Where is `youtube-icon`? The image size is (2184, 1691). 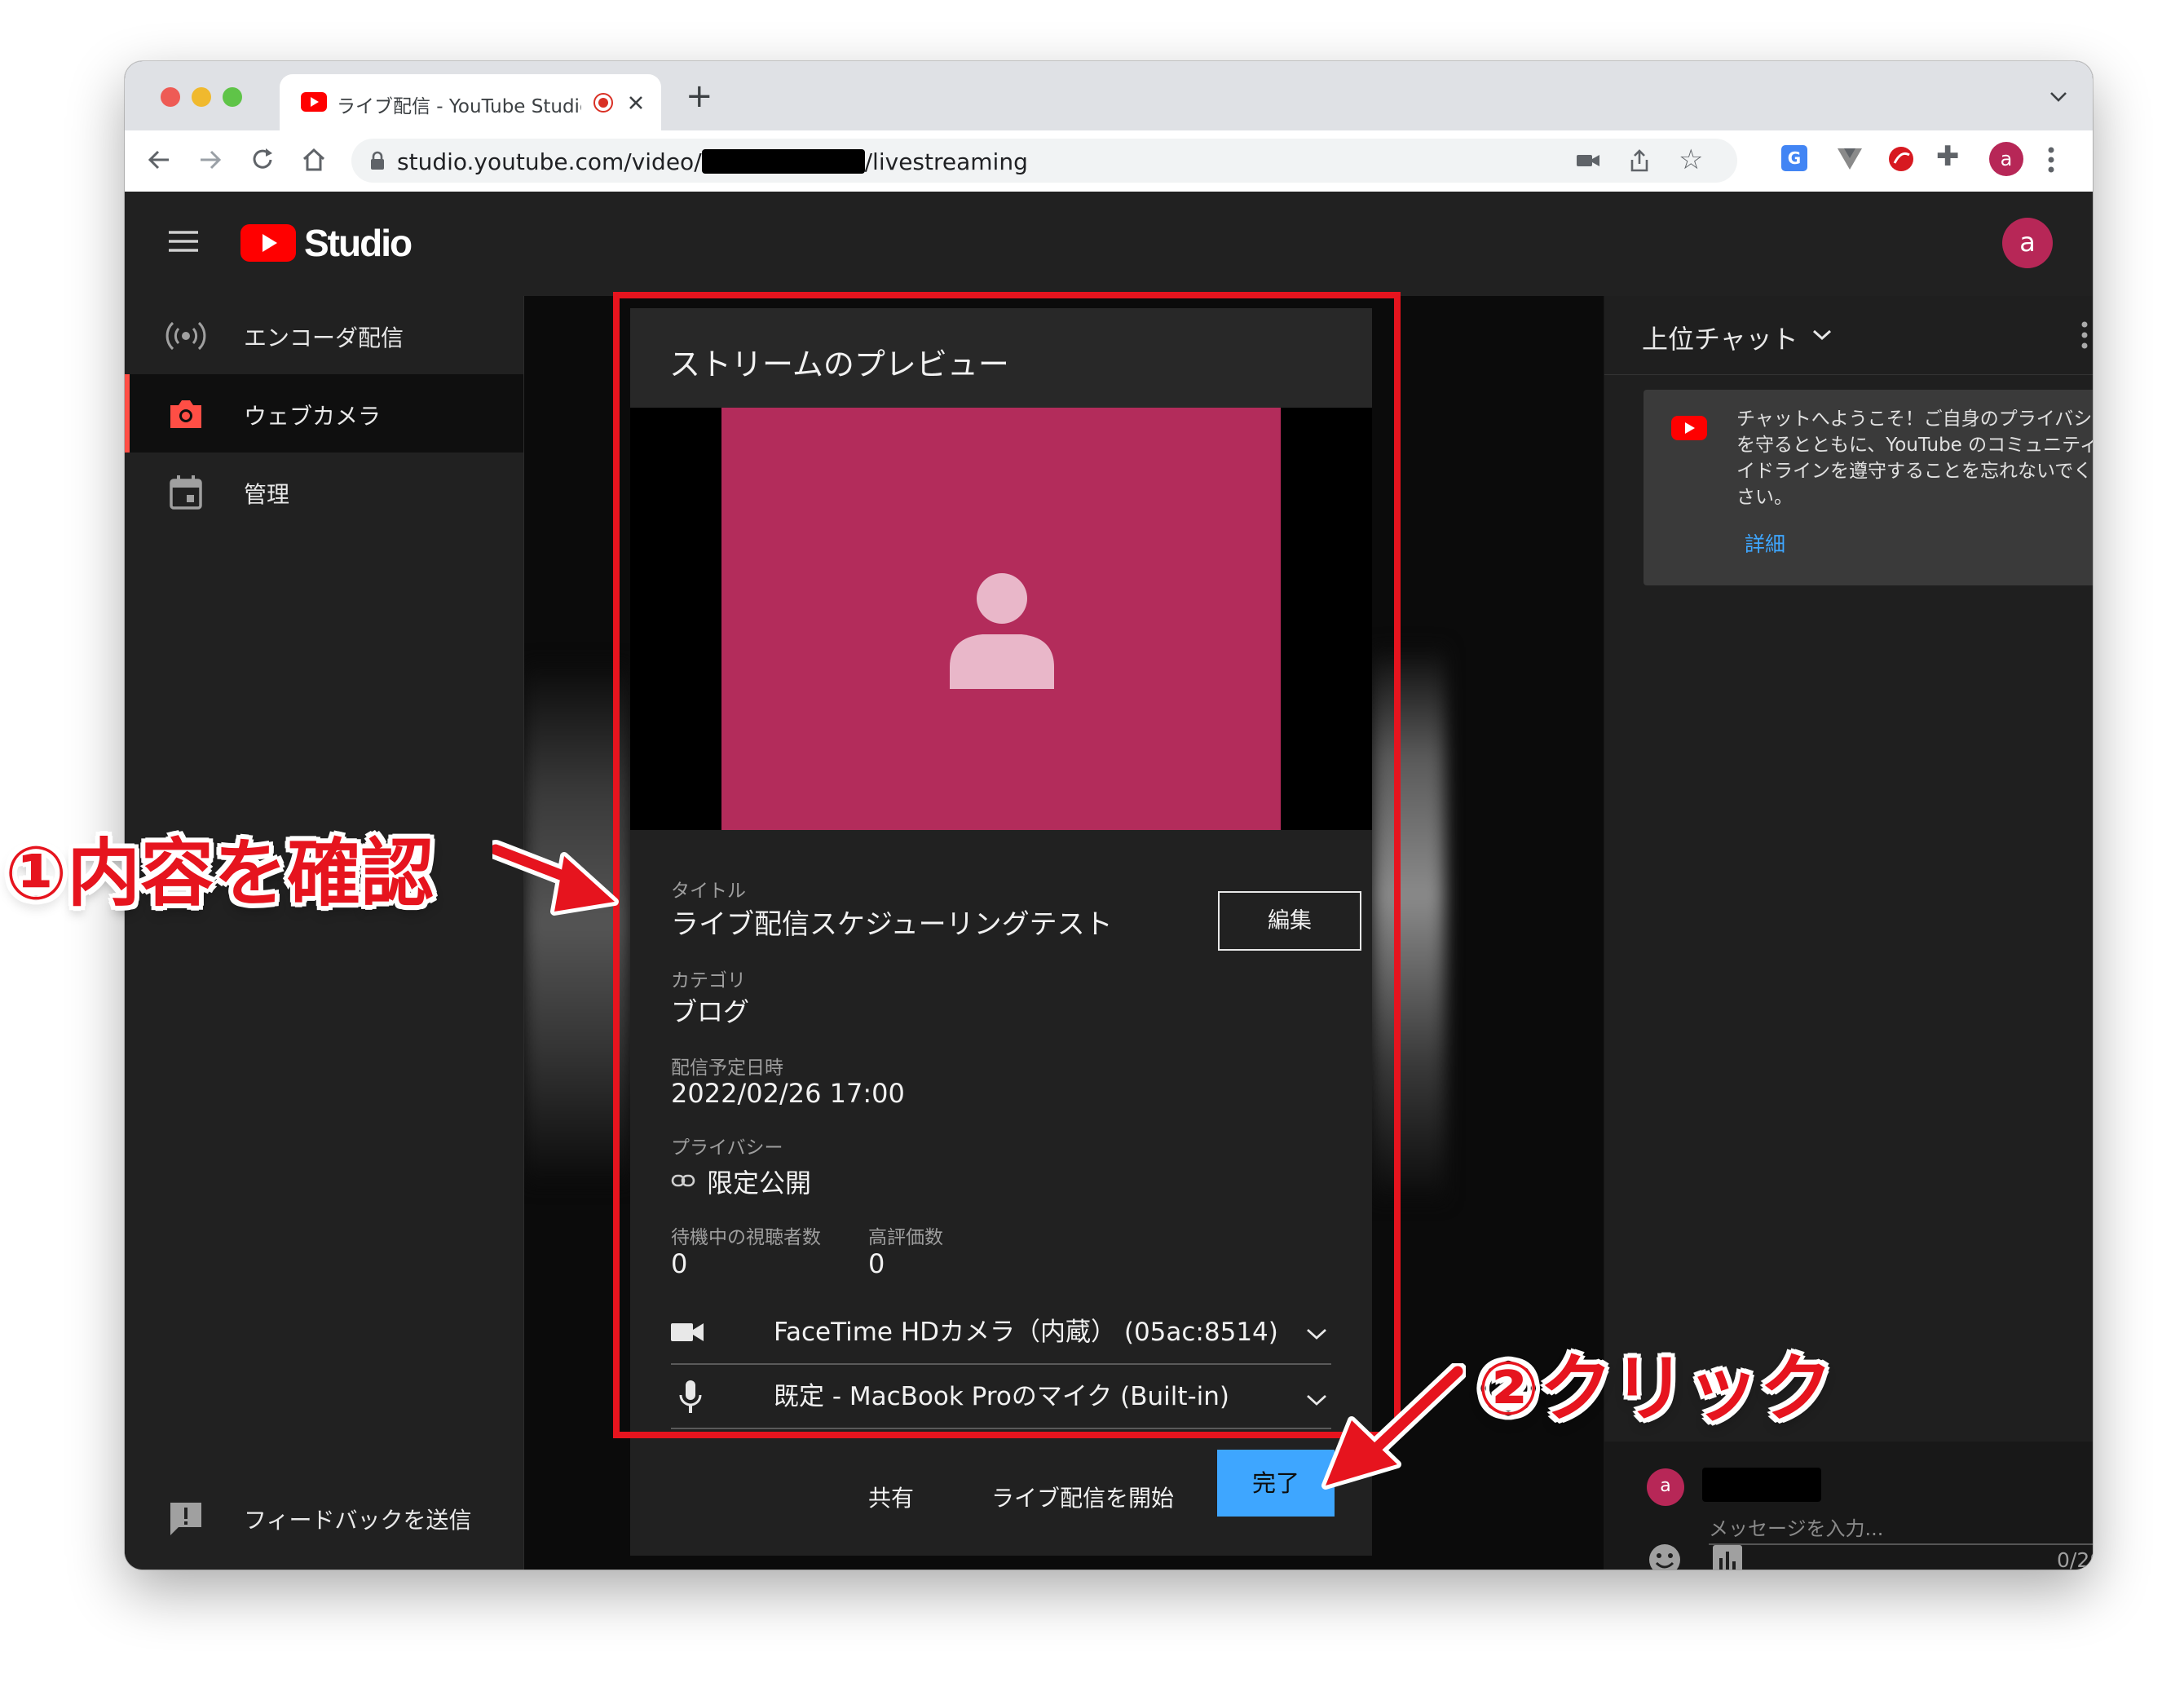
youtube-icon is located at coordinates (1689, 428).